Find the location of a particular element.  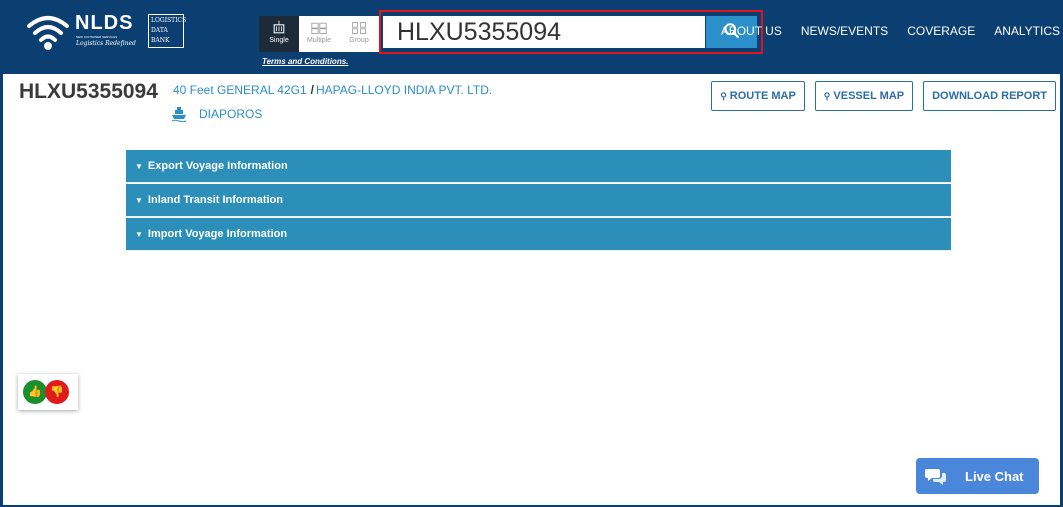

thumbs-up-icon: 👍 is located at coordinates (35, 392).